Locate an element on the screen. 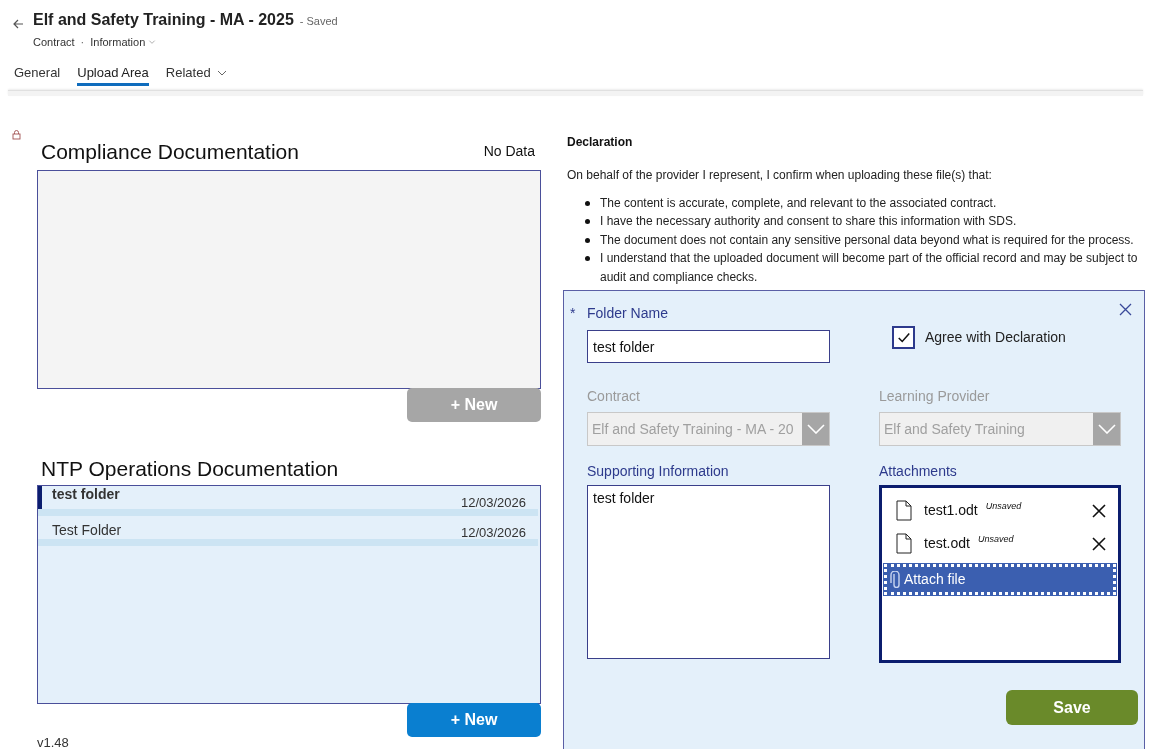  tab: General is located at coordinates (37, 74).